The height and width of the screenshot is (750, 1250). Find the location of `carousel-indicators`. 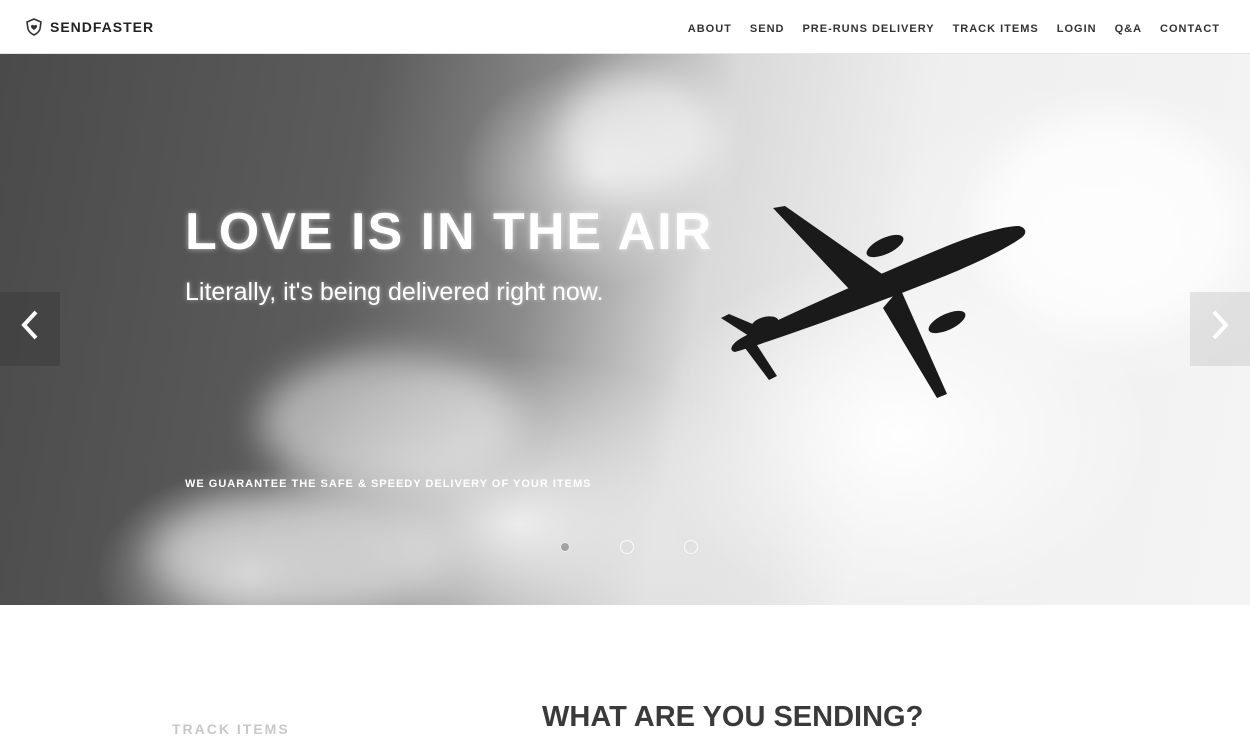

carousel-indicators is located at coordinates (629, 547).